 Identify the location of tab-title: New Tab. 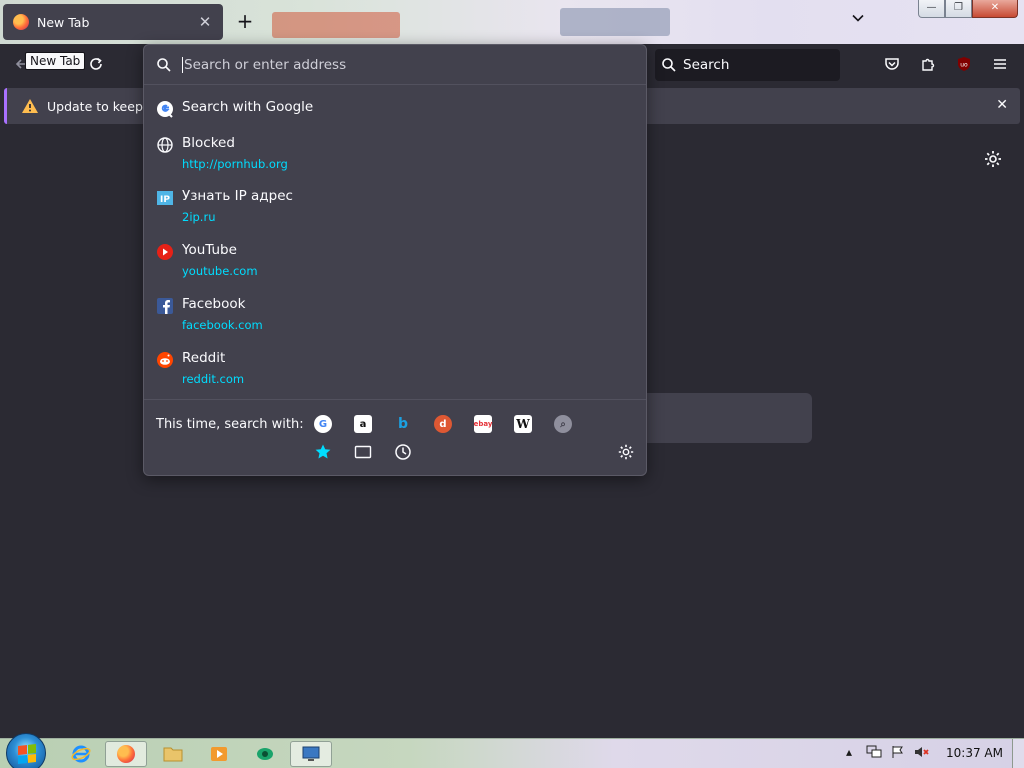
(63, 22).